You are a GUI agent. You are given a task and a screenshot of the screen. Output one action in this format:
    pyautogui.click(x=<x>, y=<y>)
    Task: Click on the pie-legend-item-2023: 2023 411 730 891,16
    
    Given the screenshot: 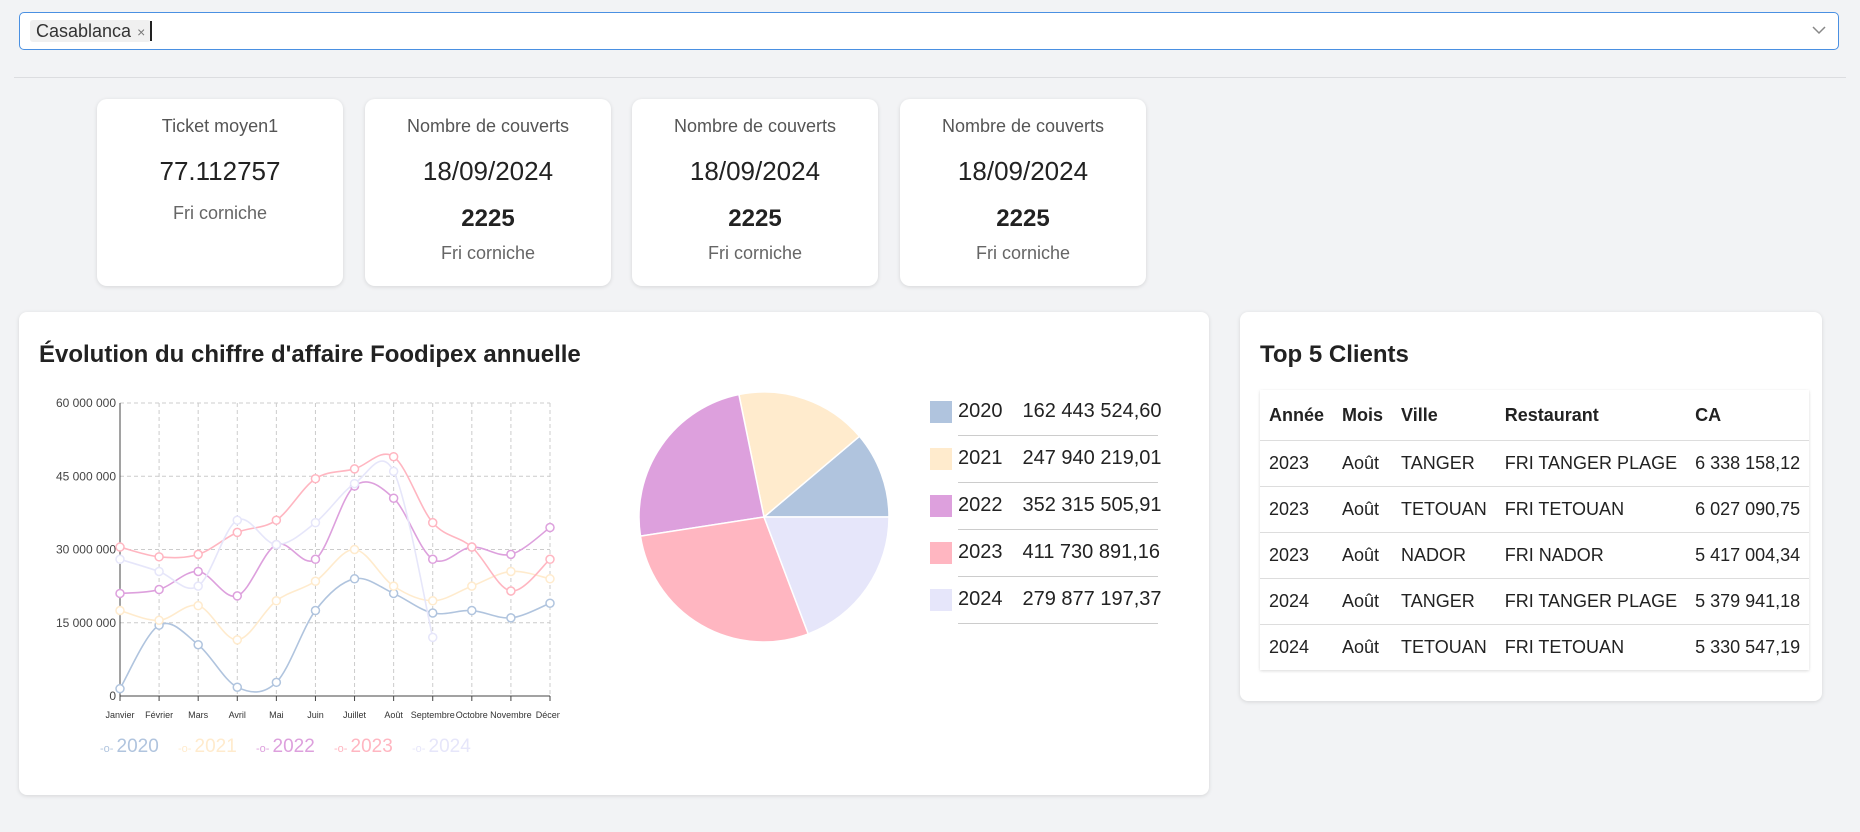 What is the action you would take?
    pyautogui.click(x=1050, y=556)
    